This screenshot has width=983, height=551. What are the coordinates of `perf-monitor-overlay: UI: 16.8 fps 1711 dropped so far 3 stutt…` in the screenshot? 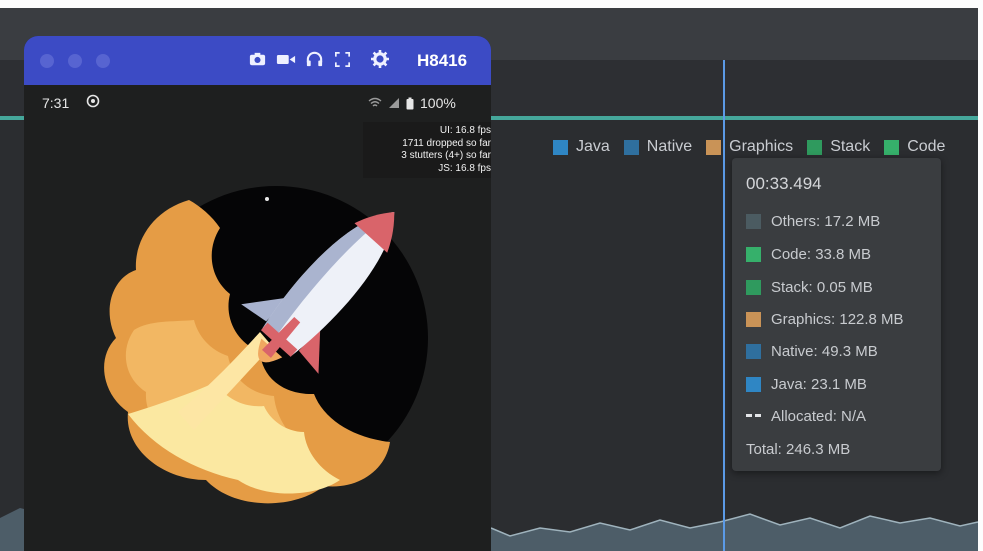 It's located at (427, 150).